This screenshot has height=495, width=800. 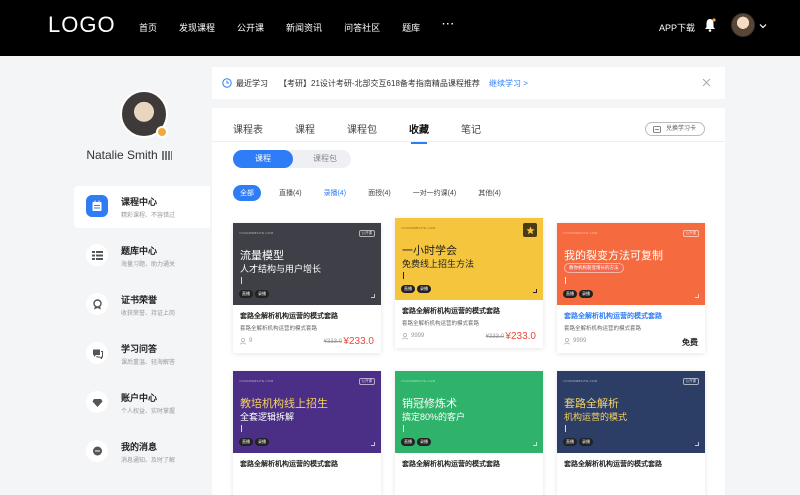 I want to click on sidebar-item-qa: 学习问答 课后重温、轻海解答, so click(x=142, y=354).